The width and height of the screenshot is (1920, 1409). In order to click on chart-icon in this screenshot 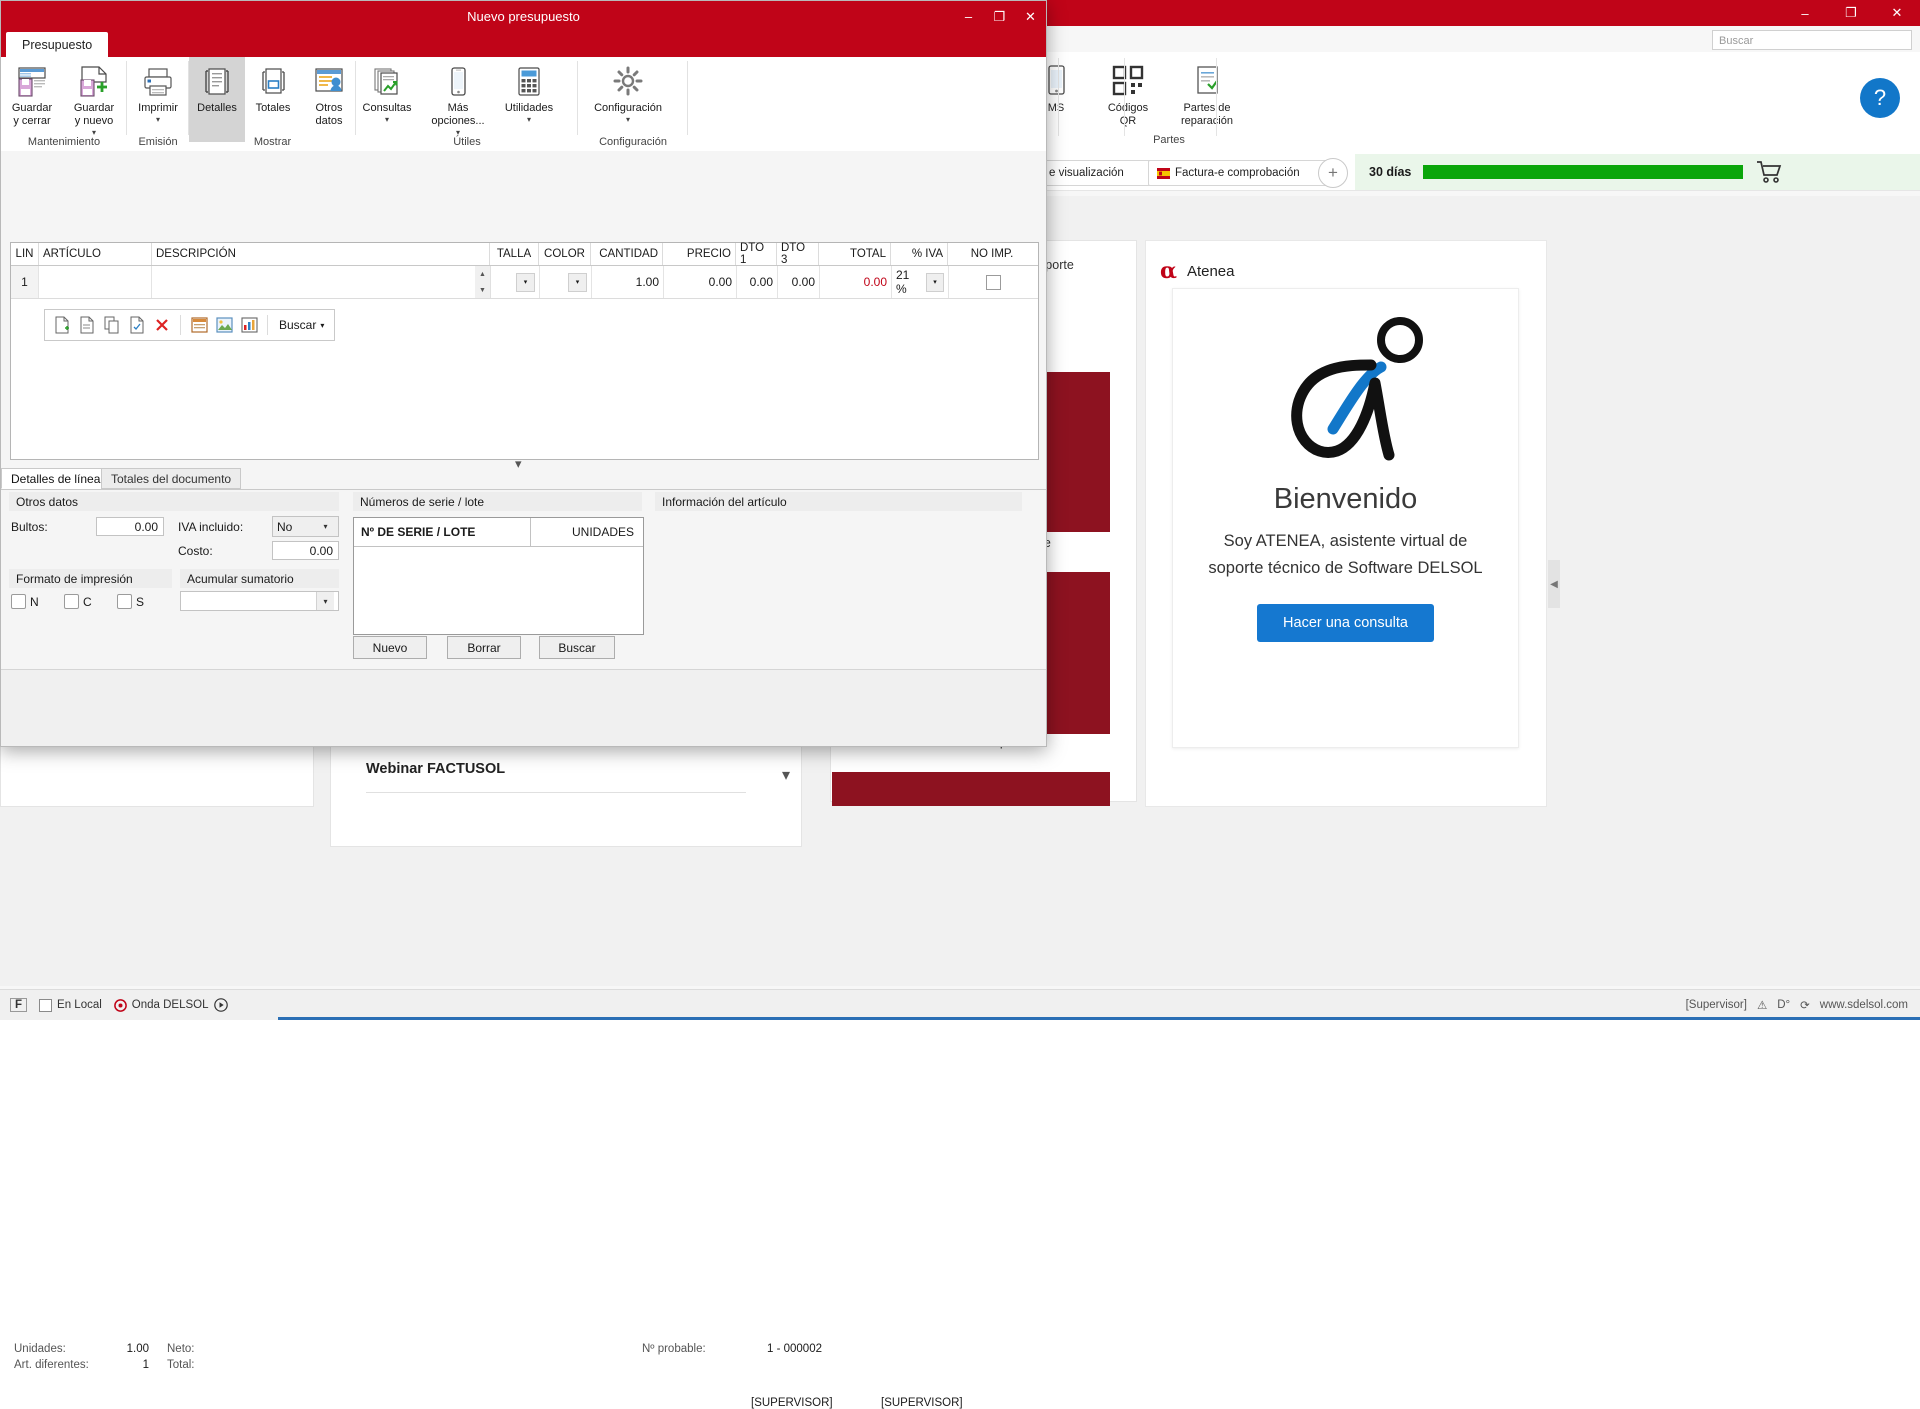, I will do `click(249, 325)`.